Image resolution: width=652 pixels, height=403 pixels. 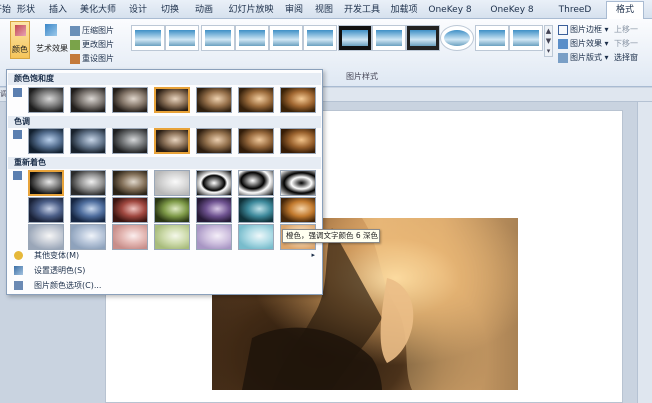 What do you see at coordinates (625, 10) in the screenshot?
I see `tab-format: 格式` at bounding box center [625, 10].